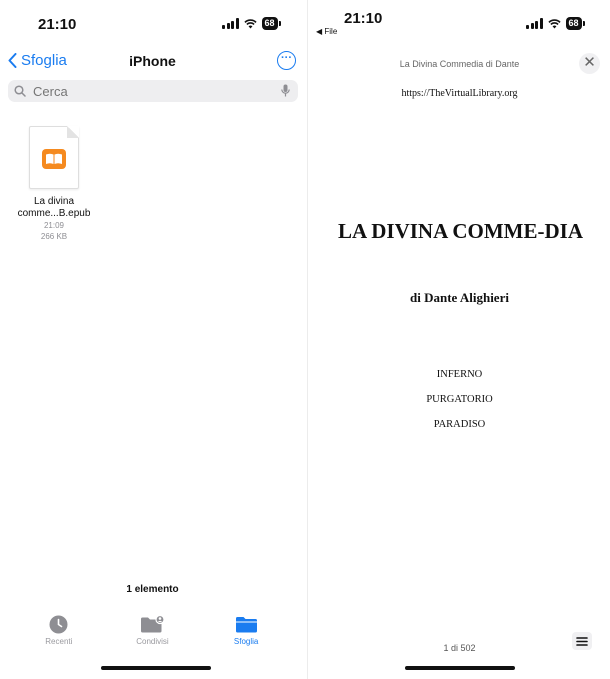 This screenshot has width=610, height=679. What do you see at coordinates (20, 91) in the screenshot?
I see `search-icon` at bounding box center [20, 91].